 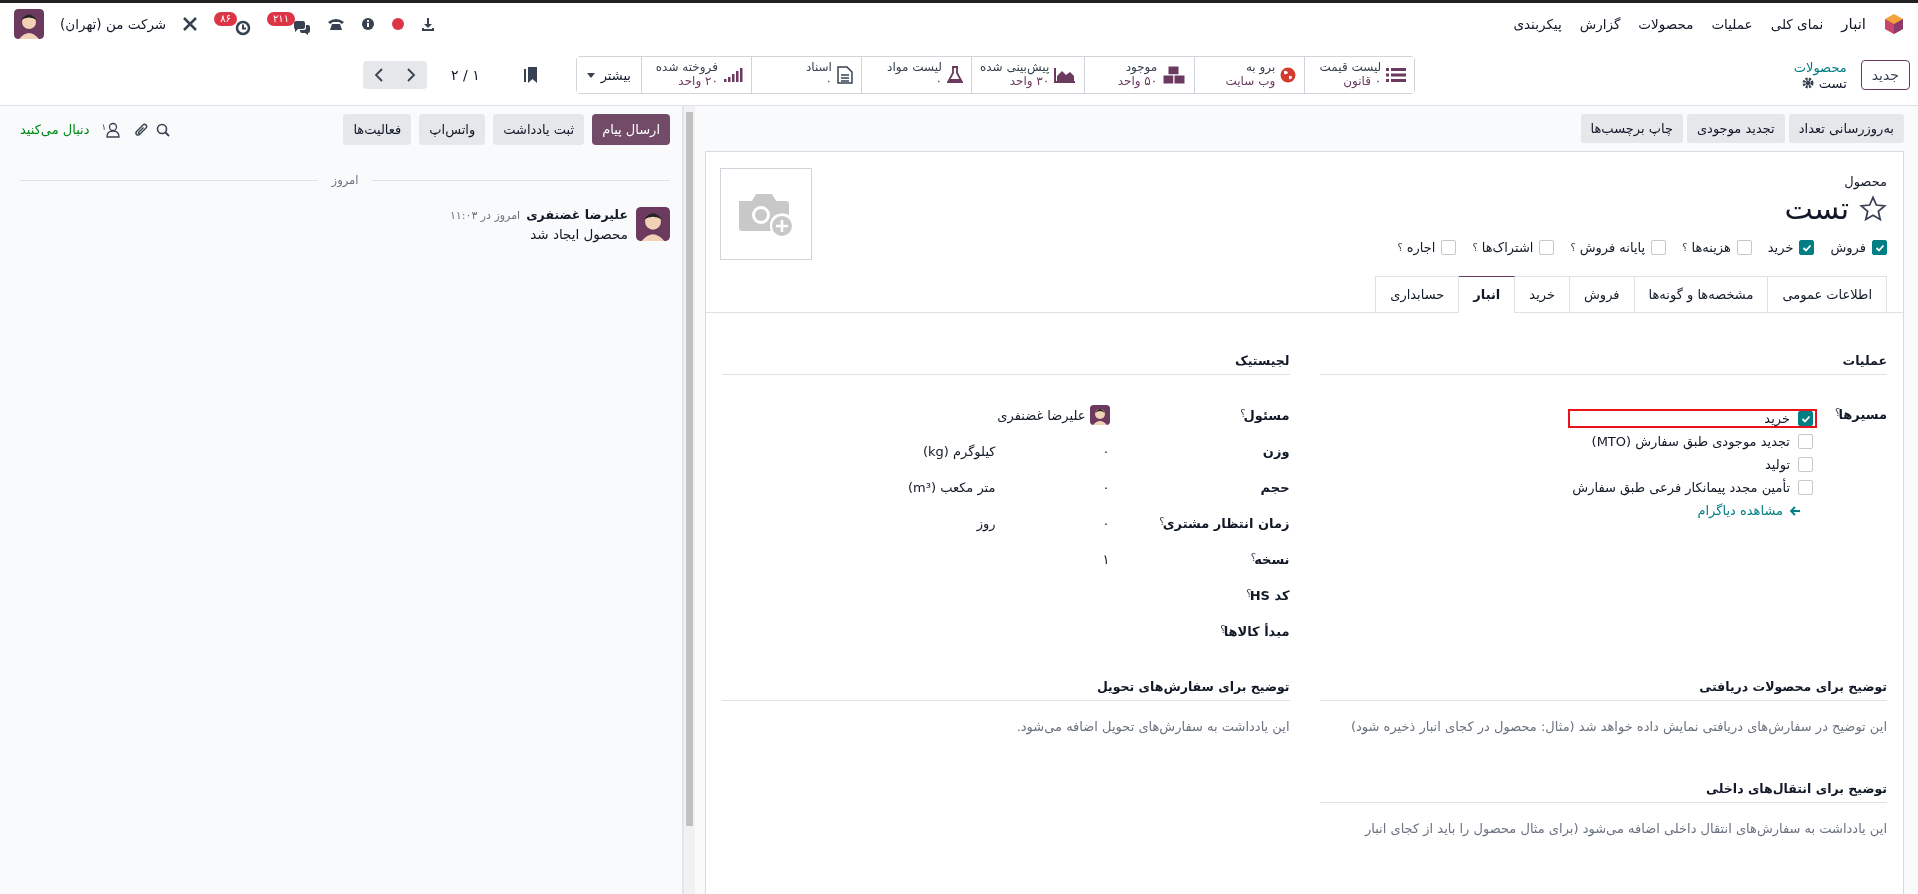 What do you see at coordinates (1832, 83) in the screenshot?
I see `record-name: تست` at bounding box center [1832, 83].